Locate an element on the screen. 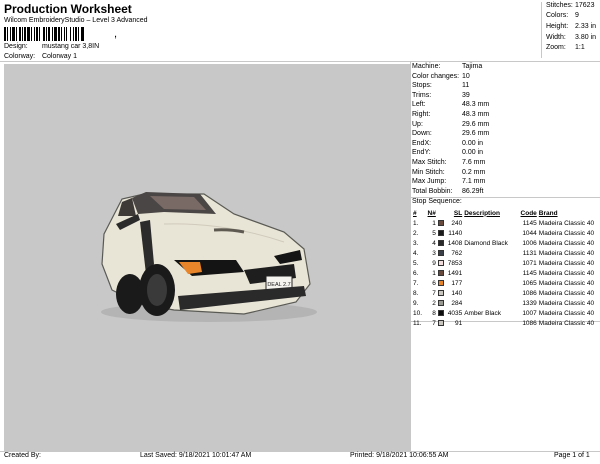 The width and height of the screenshot is (600, 464). info-label: Color changes: is located at coordinates (436, 76).